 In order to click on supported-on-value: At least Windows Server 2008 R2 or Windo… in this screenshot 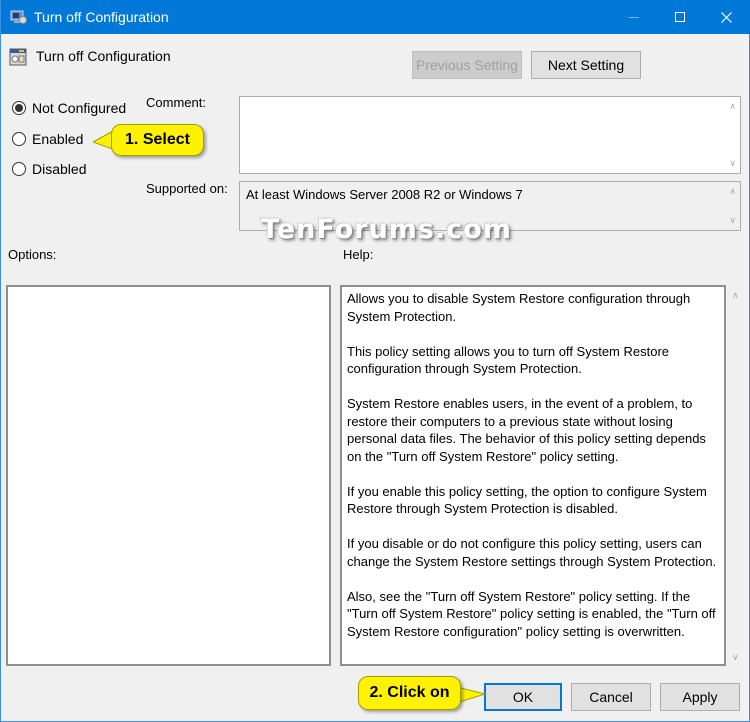, I will do `click(384, 194)`.